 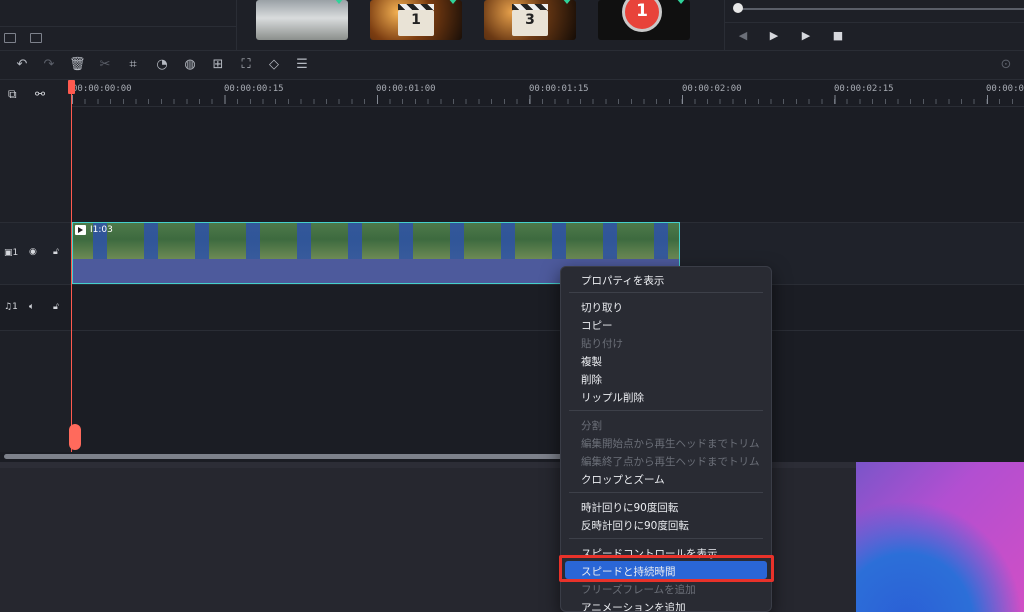 What do you see at coordinates (75, 437) in the screenshot?
I see `playhead-bottom-handle` at bounding box center [75, 437].